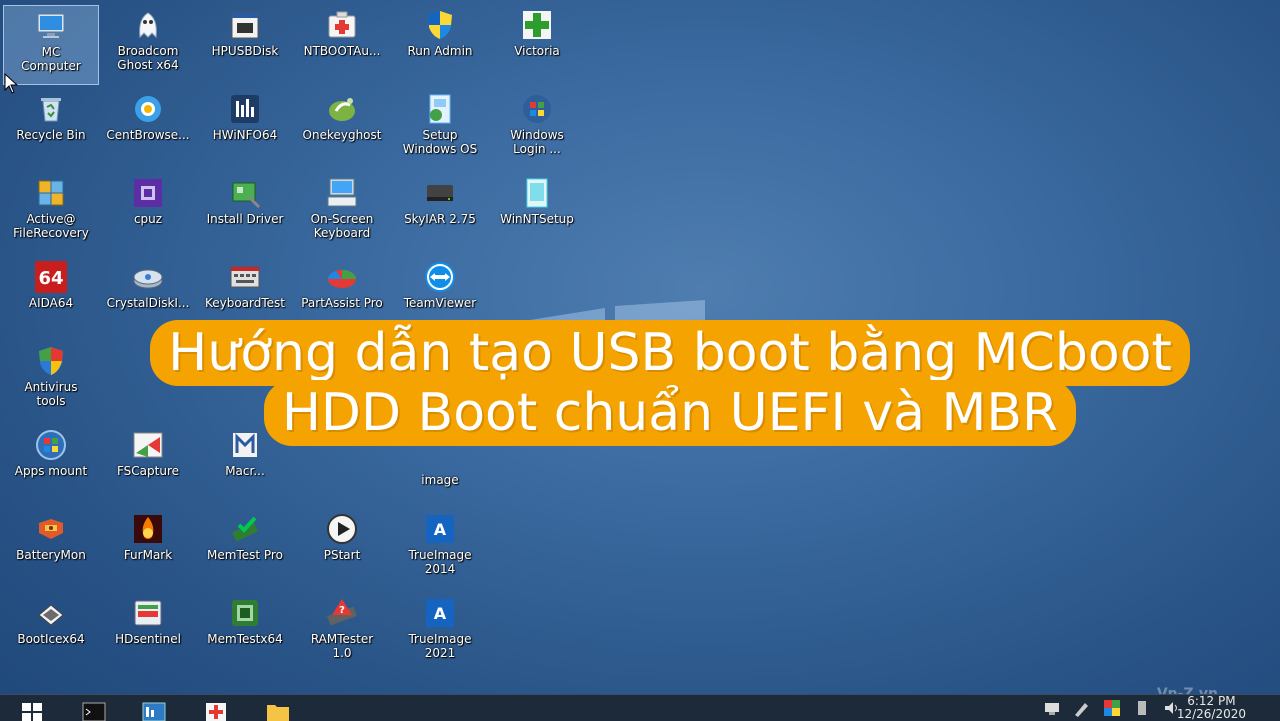 The height and width of the screenshot is (721, 1280). Describe the element at coordinates (154, 710) in the screenshot. I see `monitor-taskbar-icon` at that location.